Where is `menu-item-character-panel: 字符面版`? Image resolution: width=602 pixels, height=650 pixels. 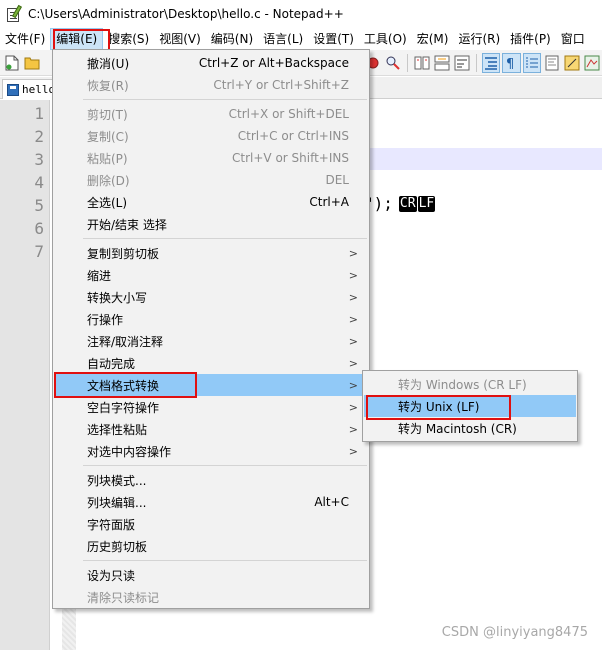 menu-item-character-panel: 字符面版 is located at coordinates (211, 524).